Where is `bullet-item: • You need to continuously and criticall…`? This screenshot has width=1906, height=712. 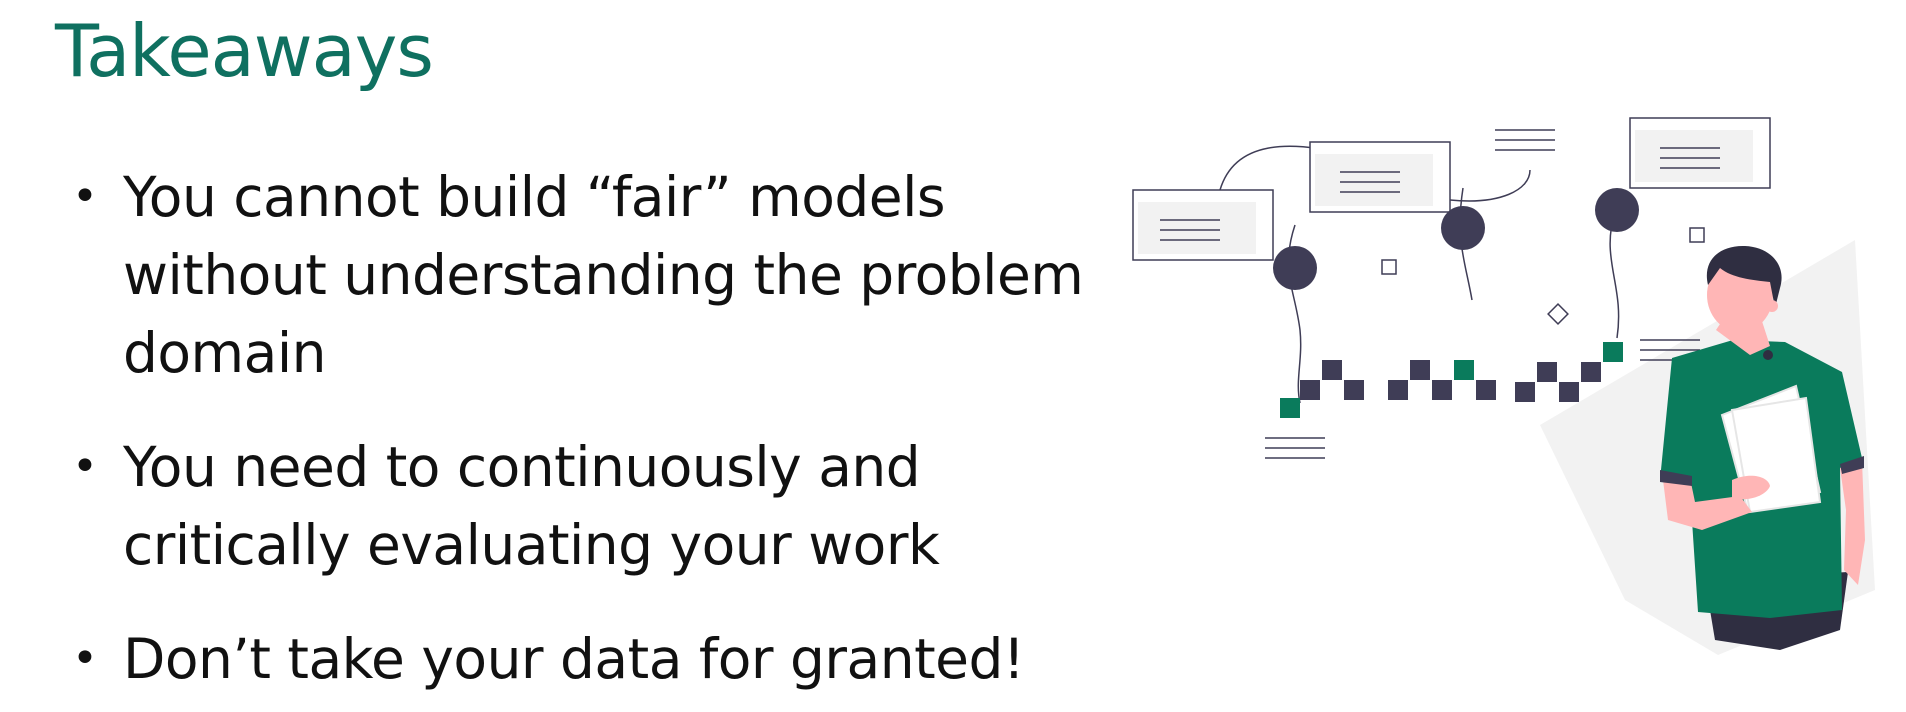 bullet-item: • You need to continuously and criticall… is located at coordinates (600, 506).